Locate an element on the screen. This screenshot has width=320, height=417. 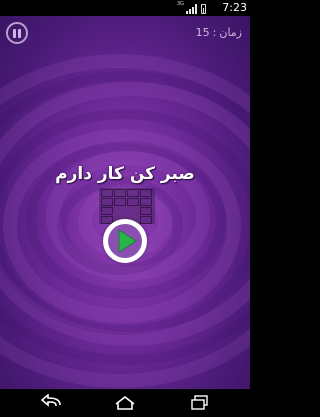
signal-icon is located at coordinates (191, 9).